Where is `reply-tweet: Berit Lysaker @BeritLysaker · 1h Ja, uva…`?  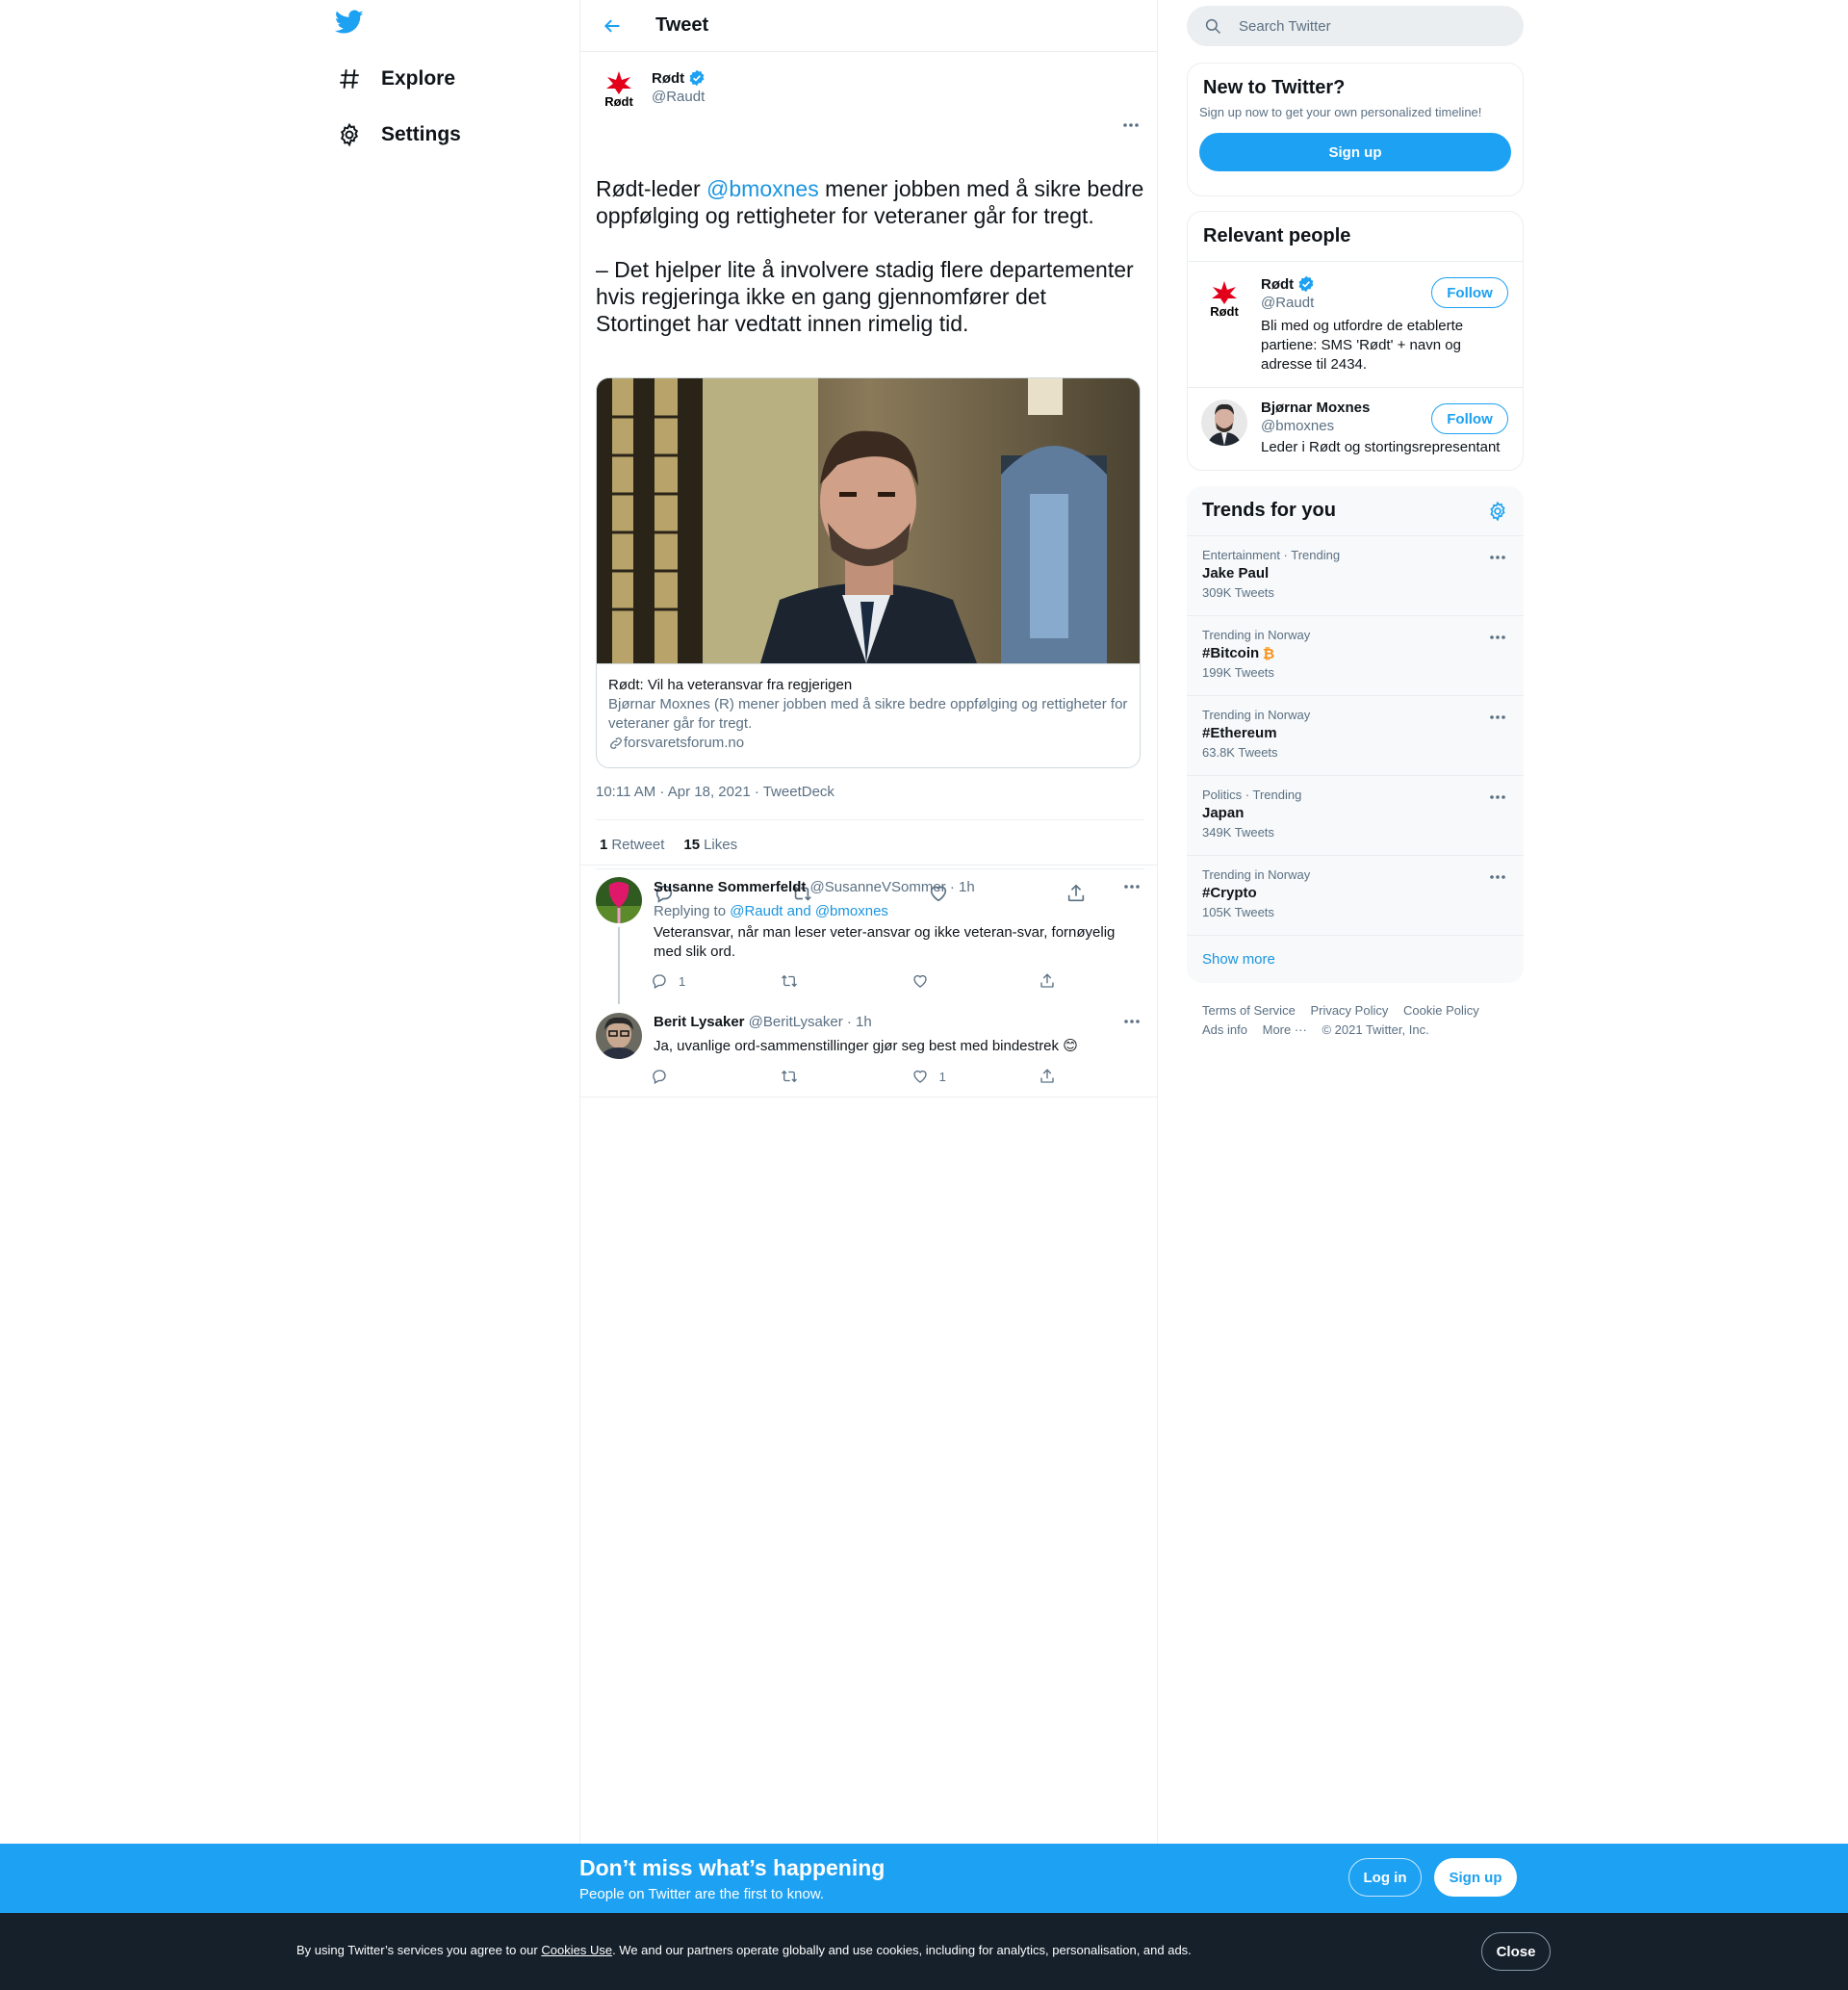 reply-tweet: Berit Lysaker @BeritLysaker · 1h Ja, uva… is located at coordinates (869, 1050).